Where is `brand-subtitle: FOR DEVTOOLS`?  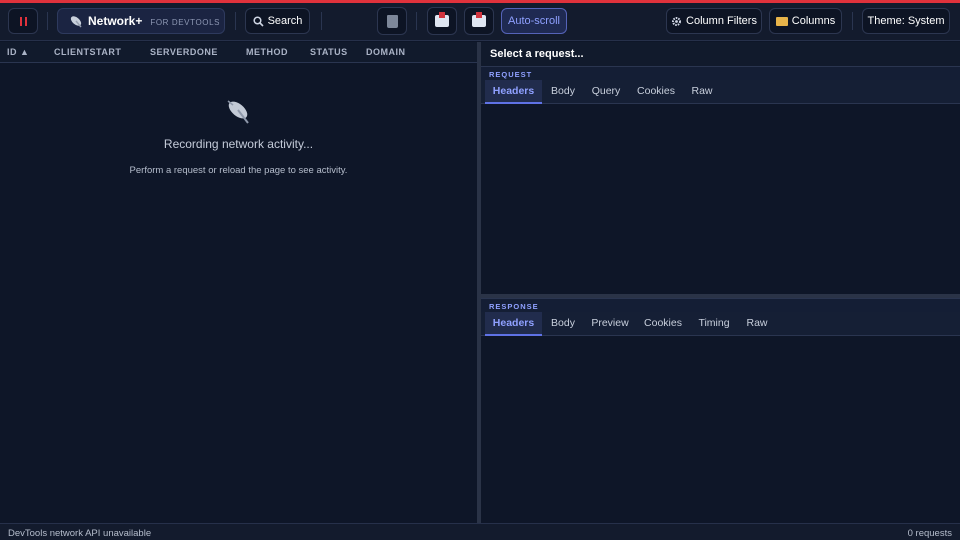 brand-subtitle: FOR DEVTOOLS is located at coordinates (185, 22).